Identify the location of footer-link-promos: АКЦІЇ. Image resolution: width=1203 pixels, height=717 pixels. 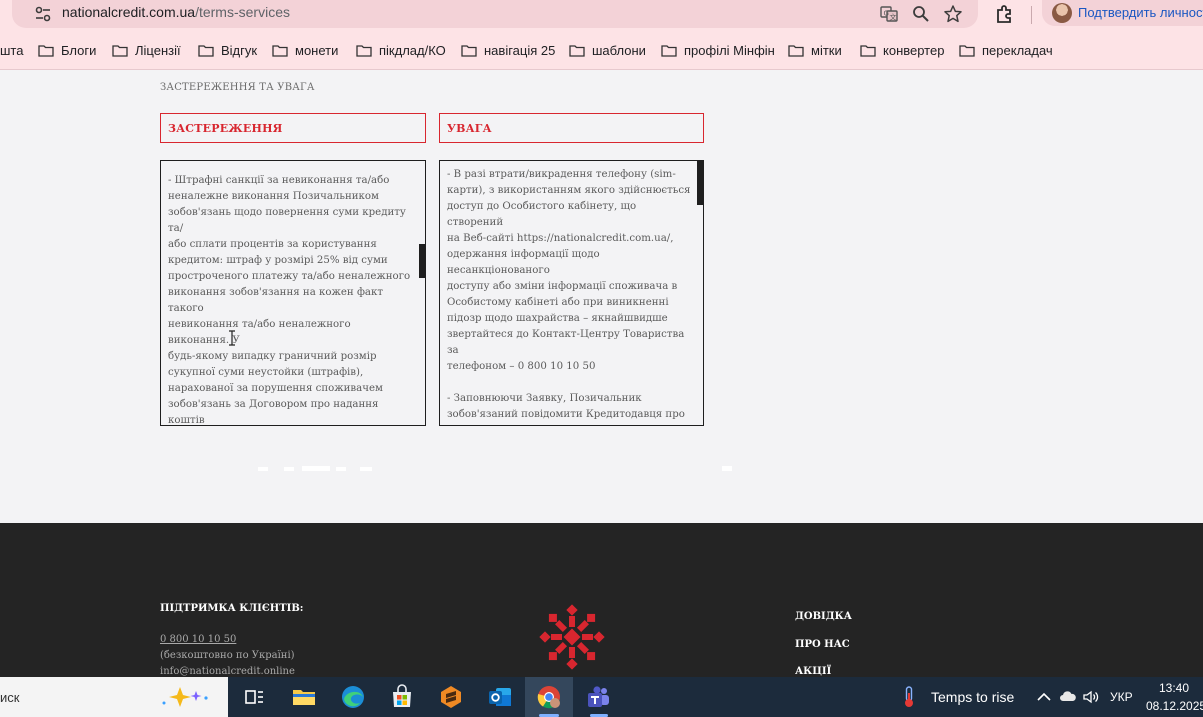
(813, 671).